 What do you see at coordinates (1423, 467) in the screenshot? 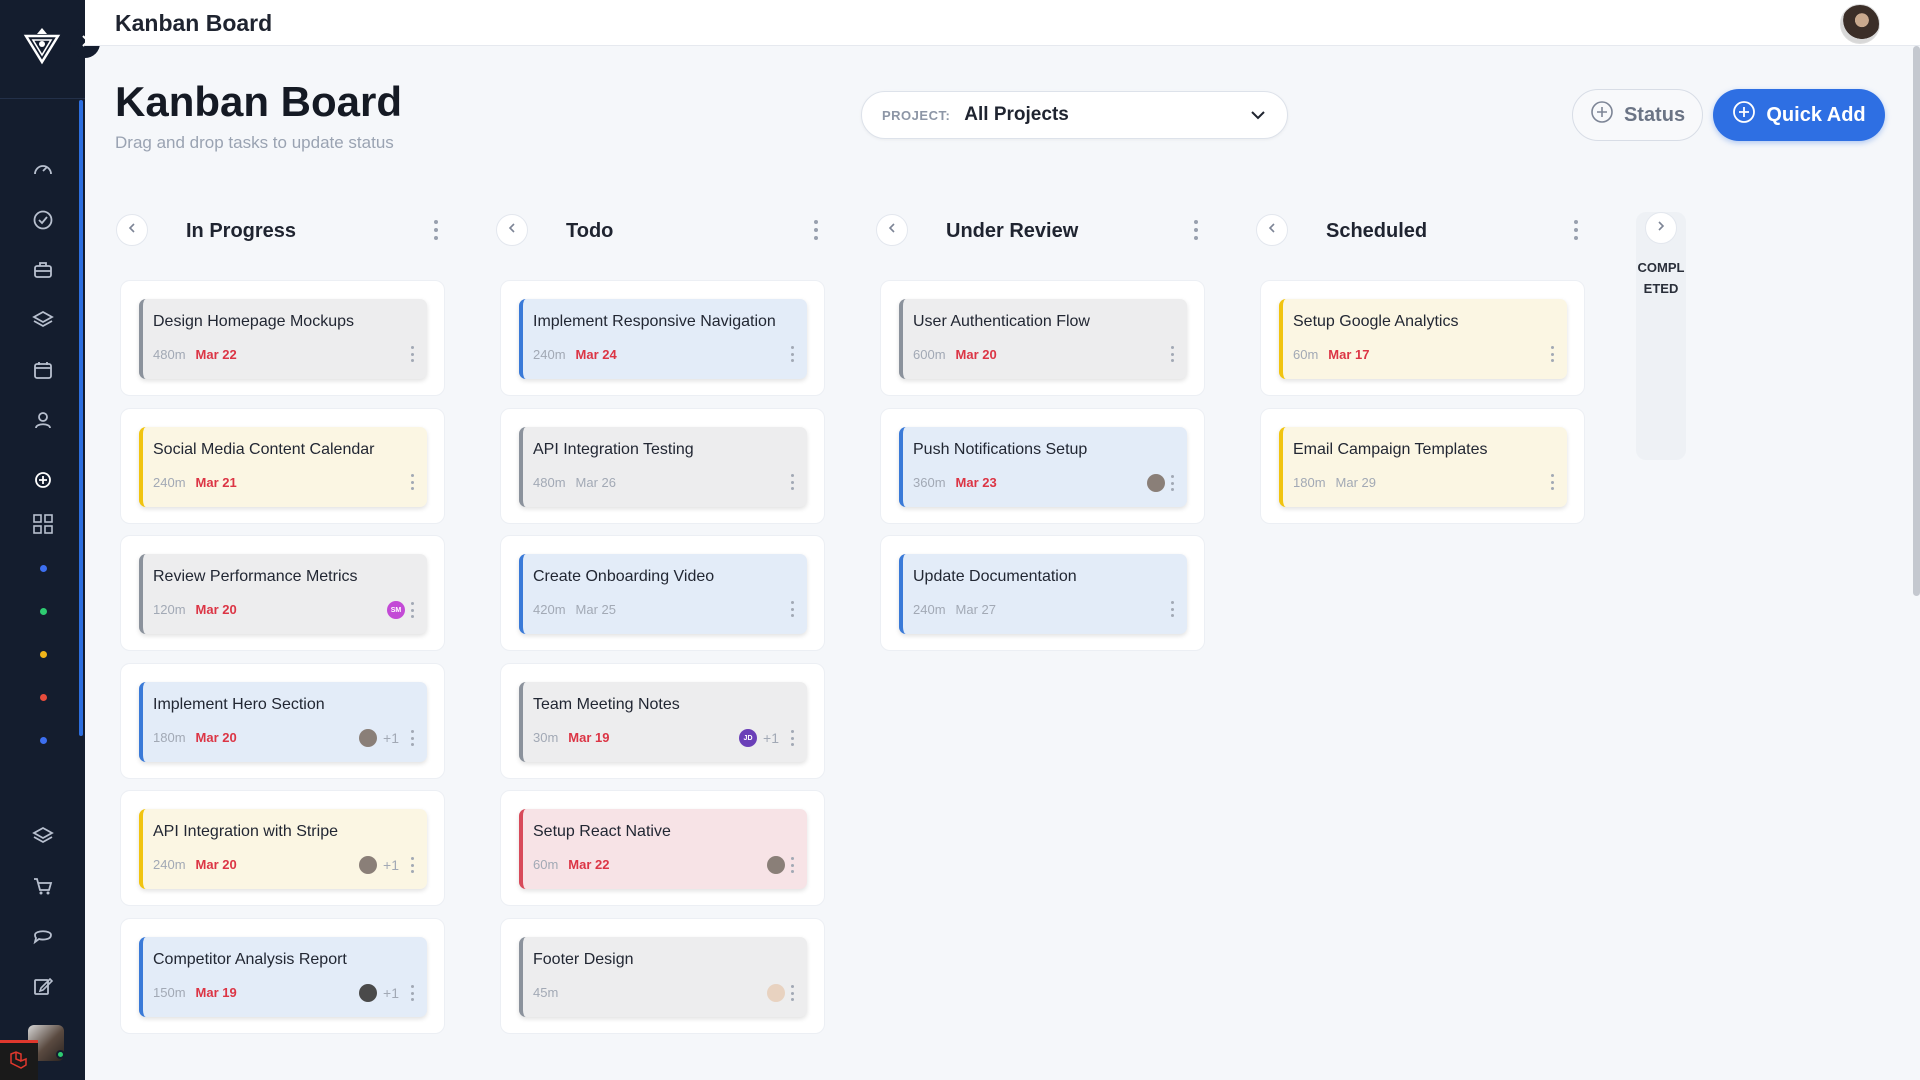
I see `task-card: Email Campaign Templates 180m Mar 29` at bounding box center [1423, 467].